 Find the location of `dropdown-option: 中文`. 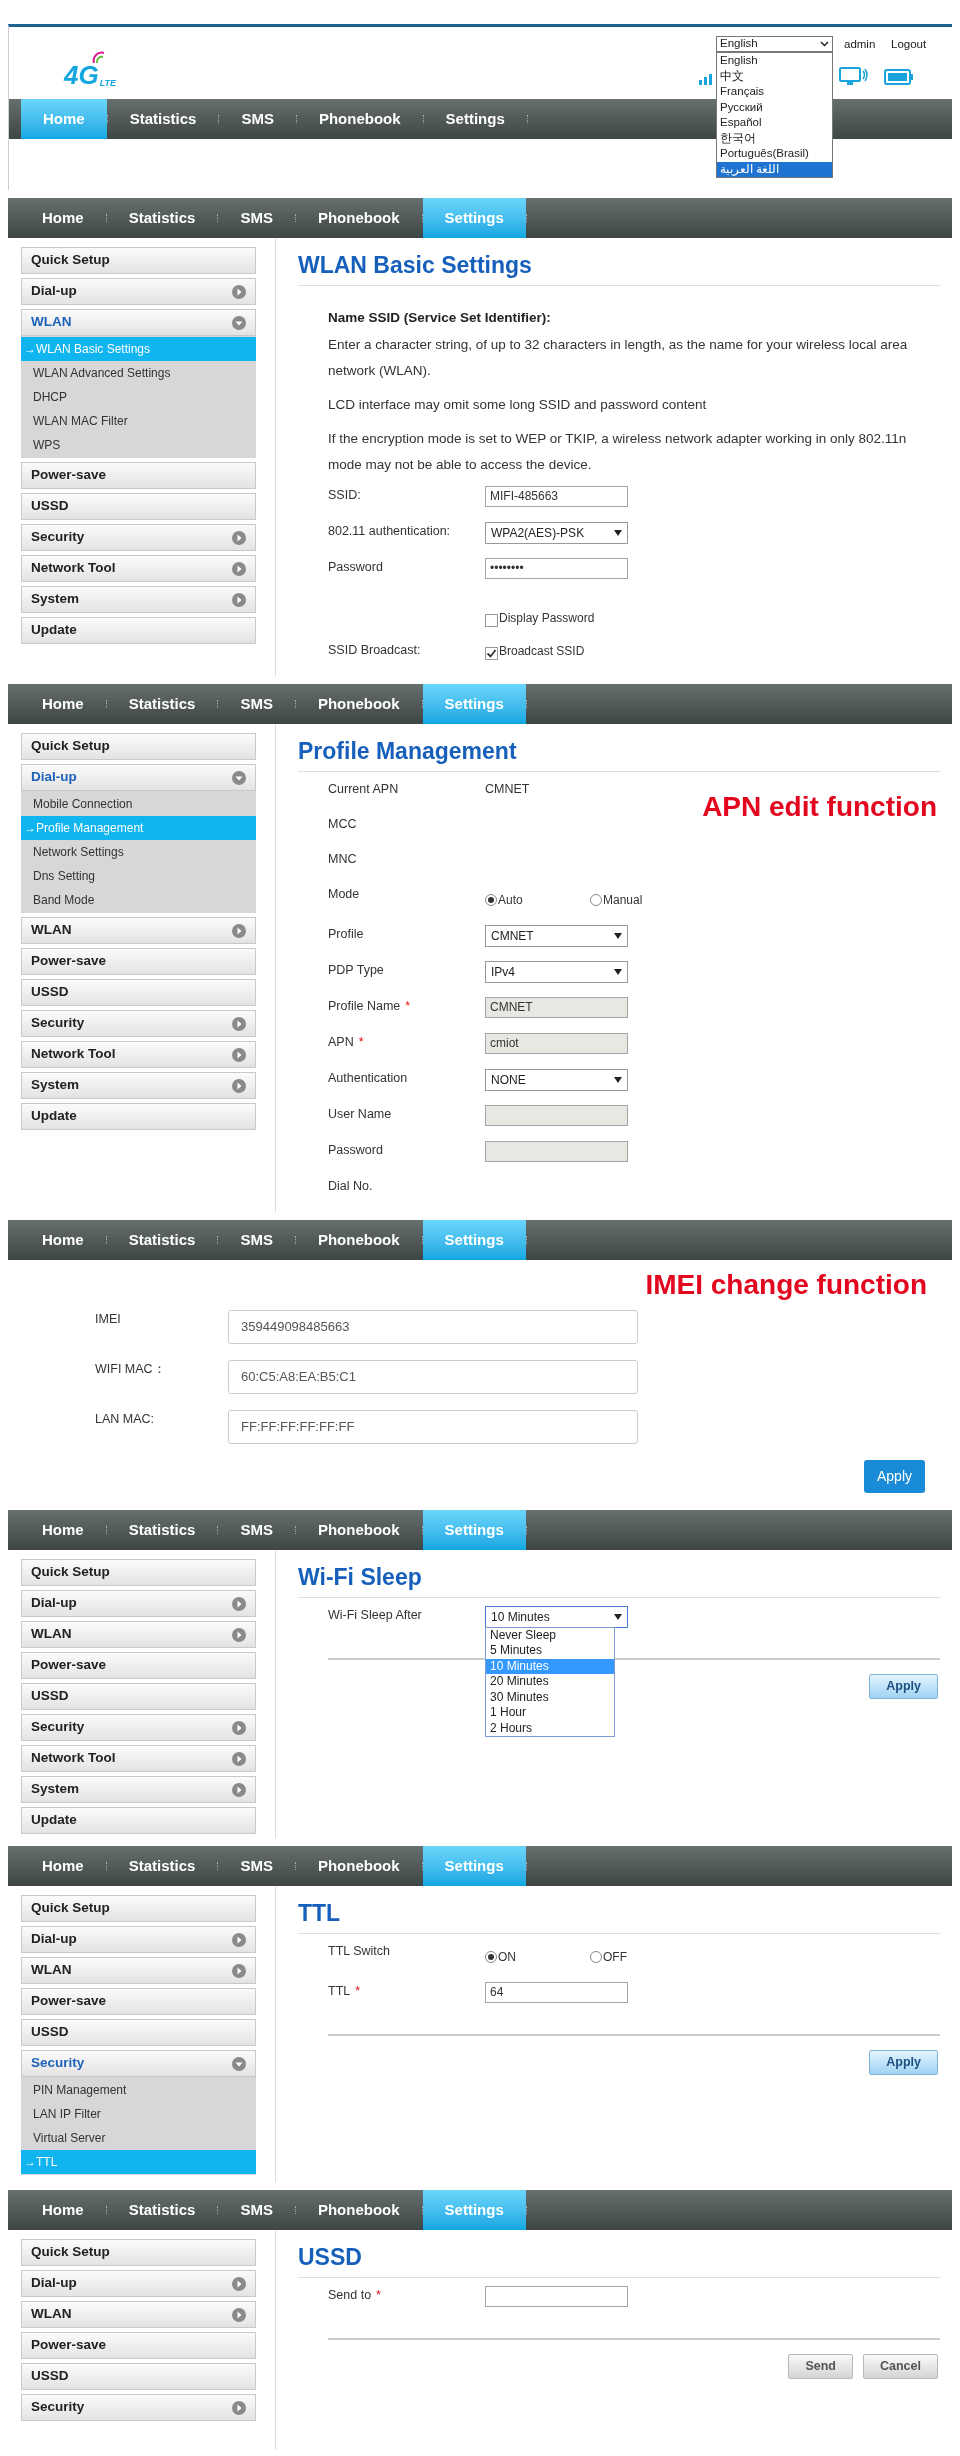

dropdown-option: 中文 is located at coordinates (774, 76).